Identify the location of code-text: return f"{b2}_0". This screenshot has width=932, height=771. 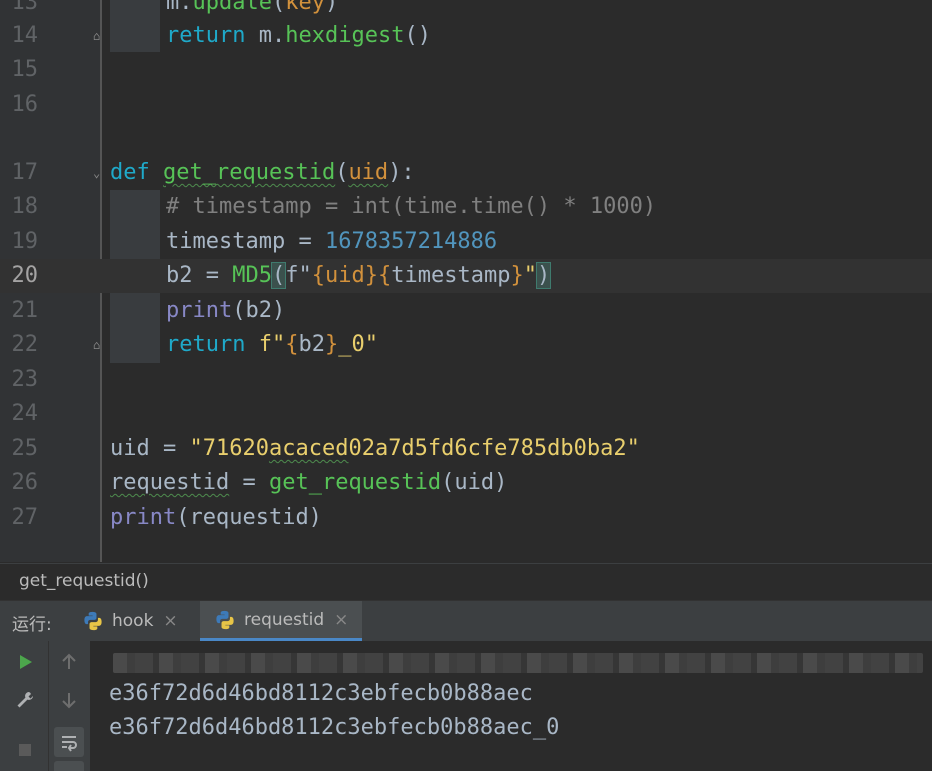
(272, 345).